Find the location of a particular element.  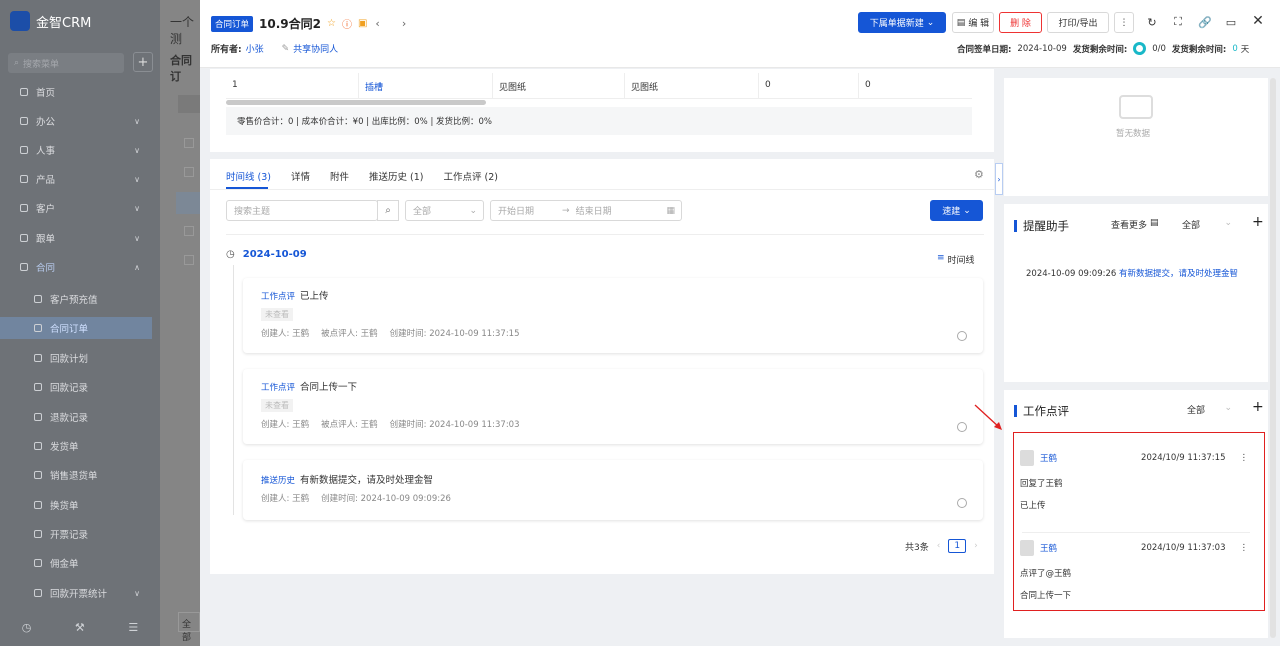

refresh-icon: ↻ is located at coordinates (1152, 22).